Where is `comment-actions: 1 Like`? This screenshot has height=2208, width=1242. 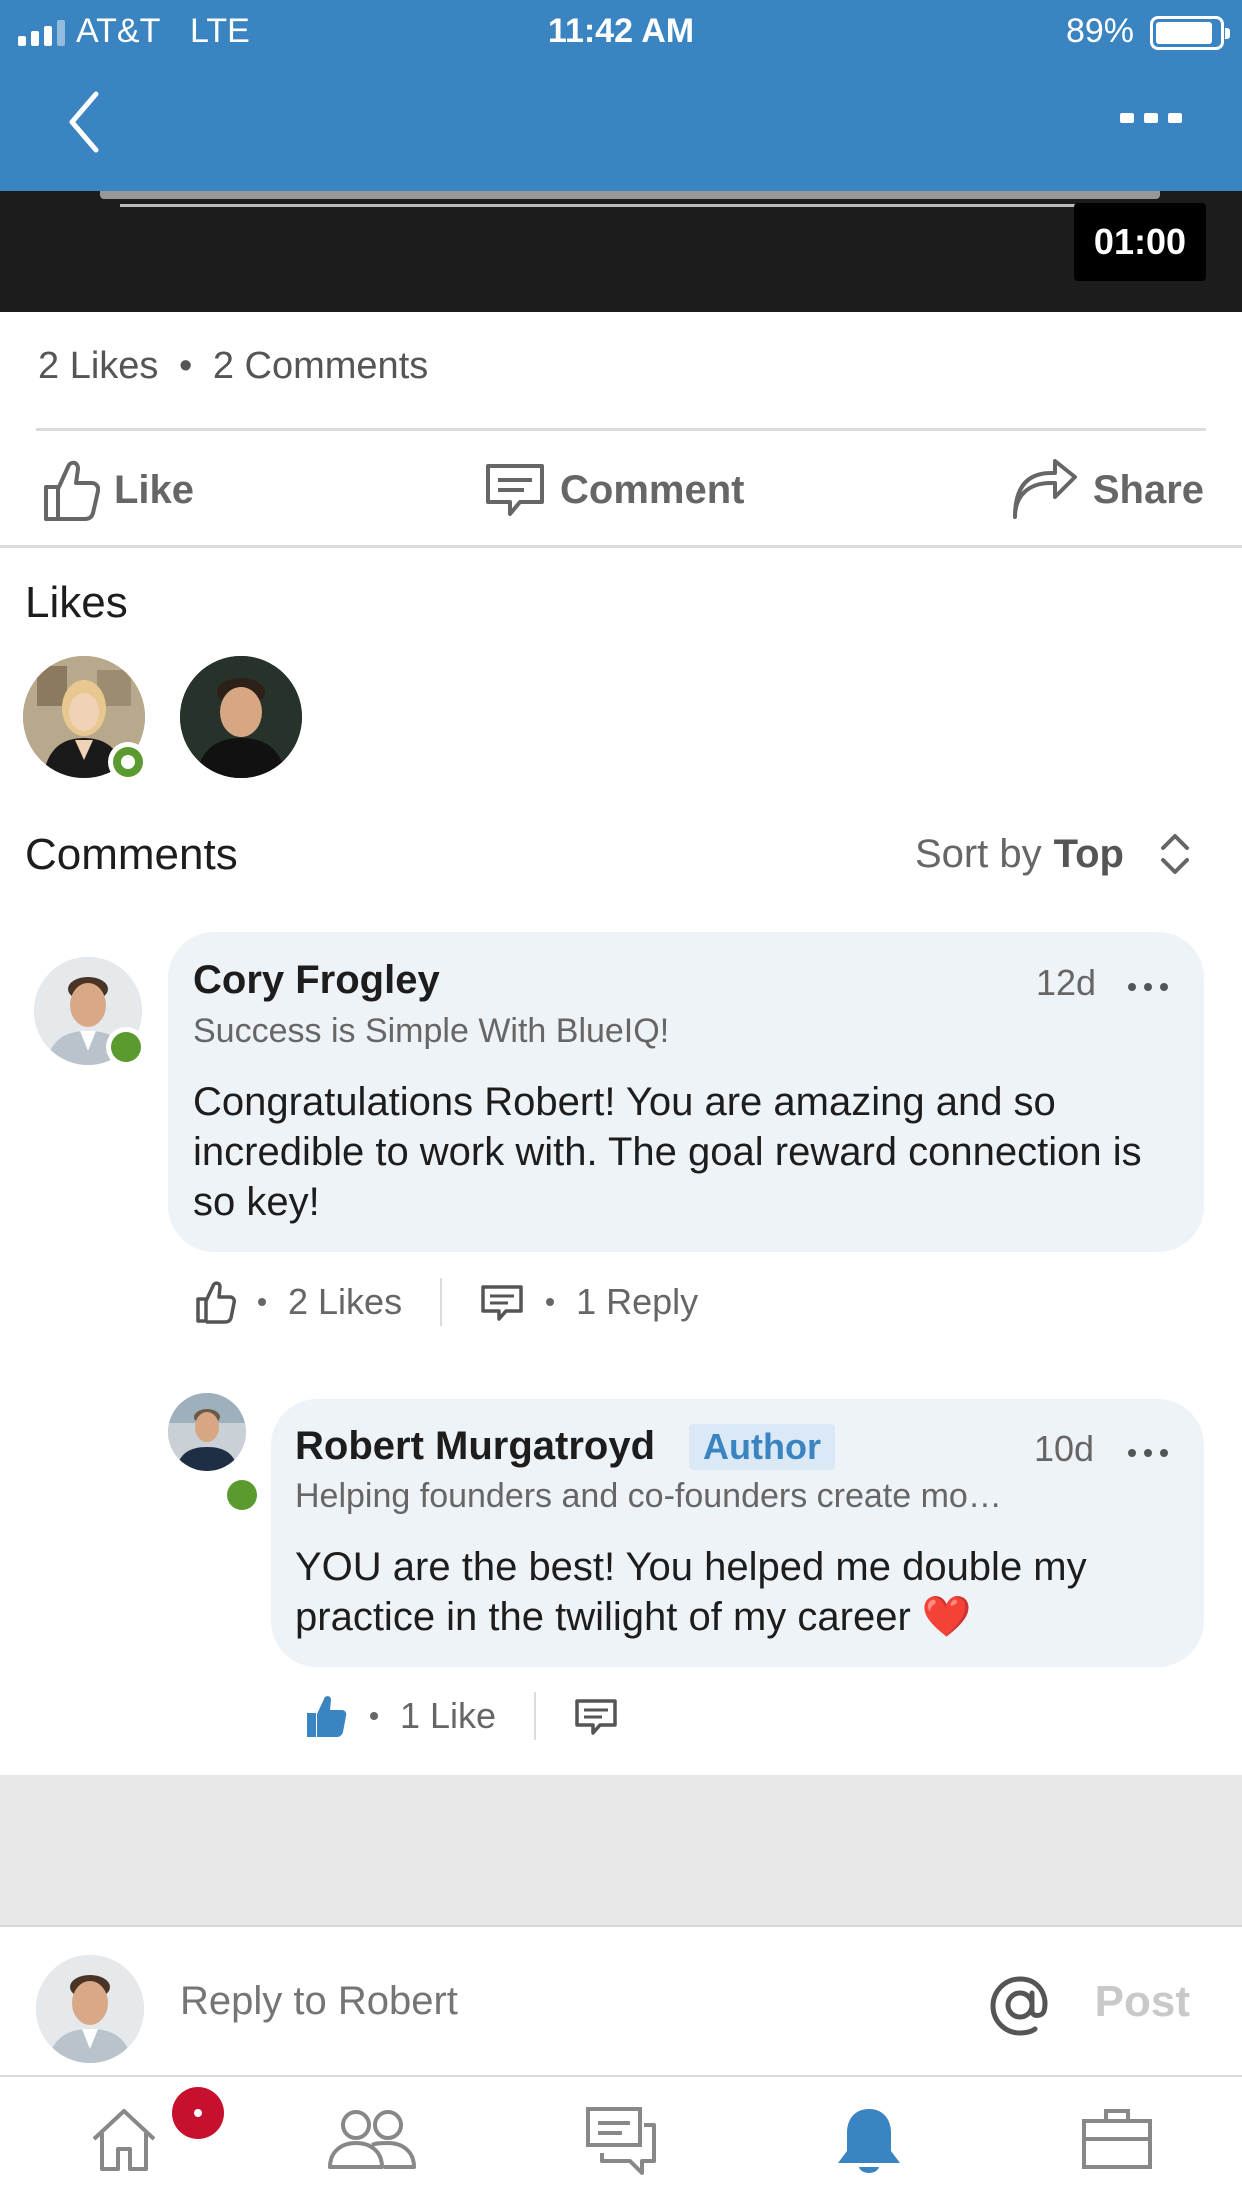
comment-actions: 1 Like is located at coordinates (461, 1716).